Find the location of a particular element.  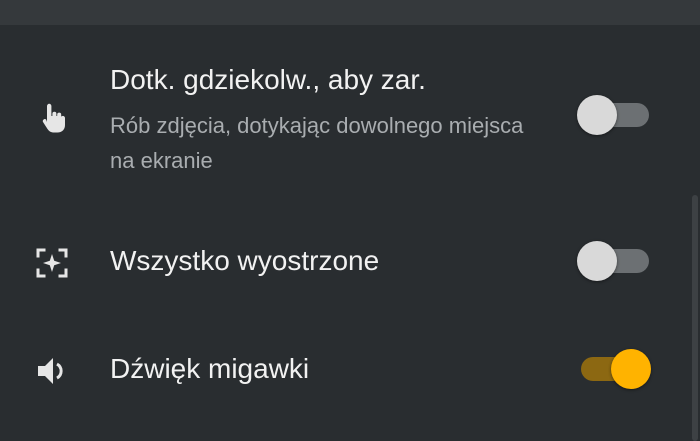

touch-anywhere-toggle is located at coordinates (614, 115).